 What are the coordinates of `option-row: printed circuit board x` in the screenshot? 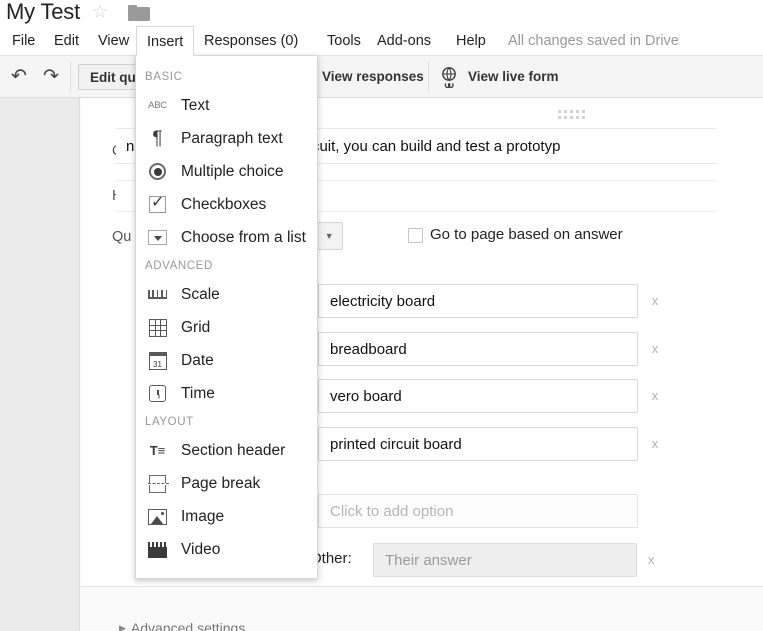 It's located at (488, 444).